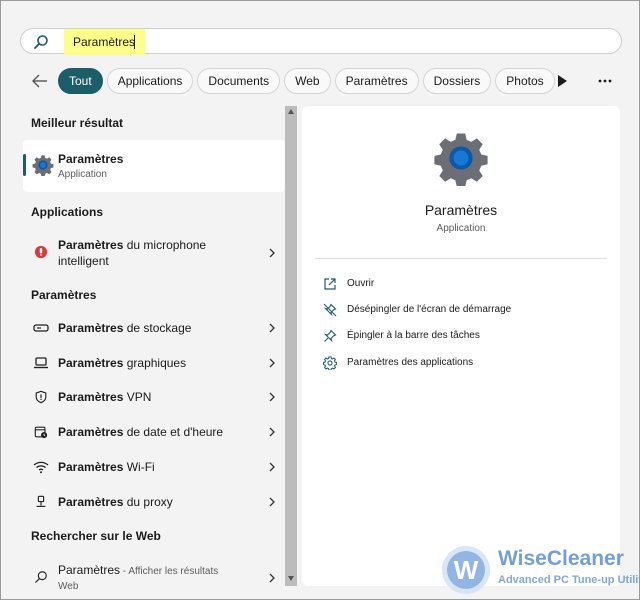 Image resolution: width=640 pixels, height=600 pixels. I want to click on storage-icon, so click(41, 328).